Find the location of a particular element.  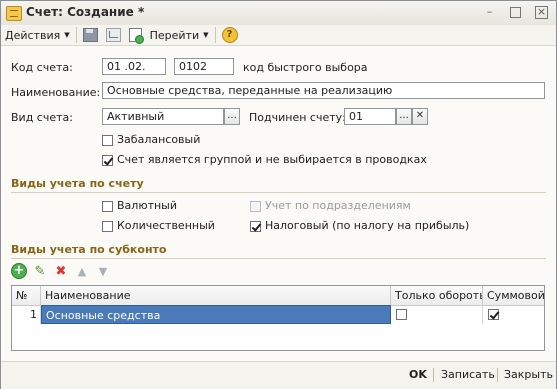

column-header-num: № is located at coordinates (26, 295).